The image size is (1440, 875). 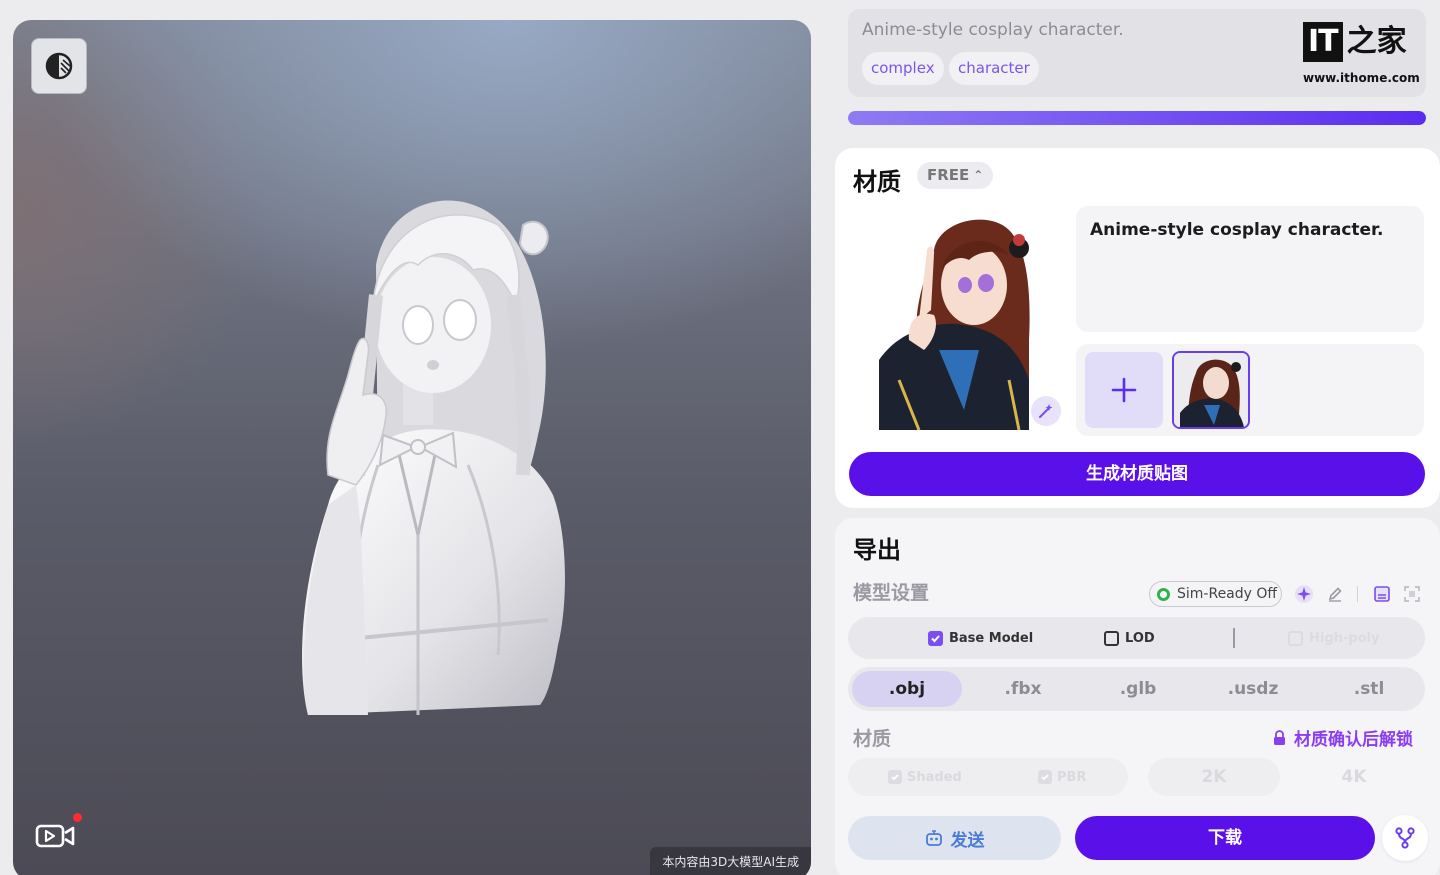 What do you see at coordinates (954, 324) in the screenshot?
I see `material-preview-image` at bounding box center [954, 324].